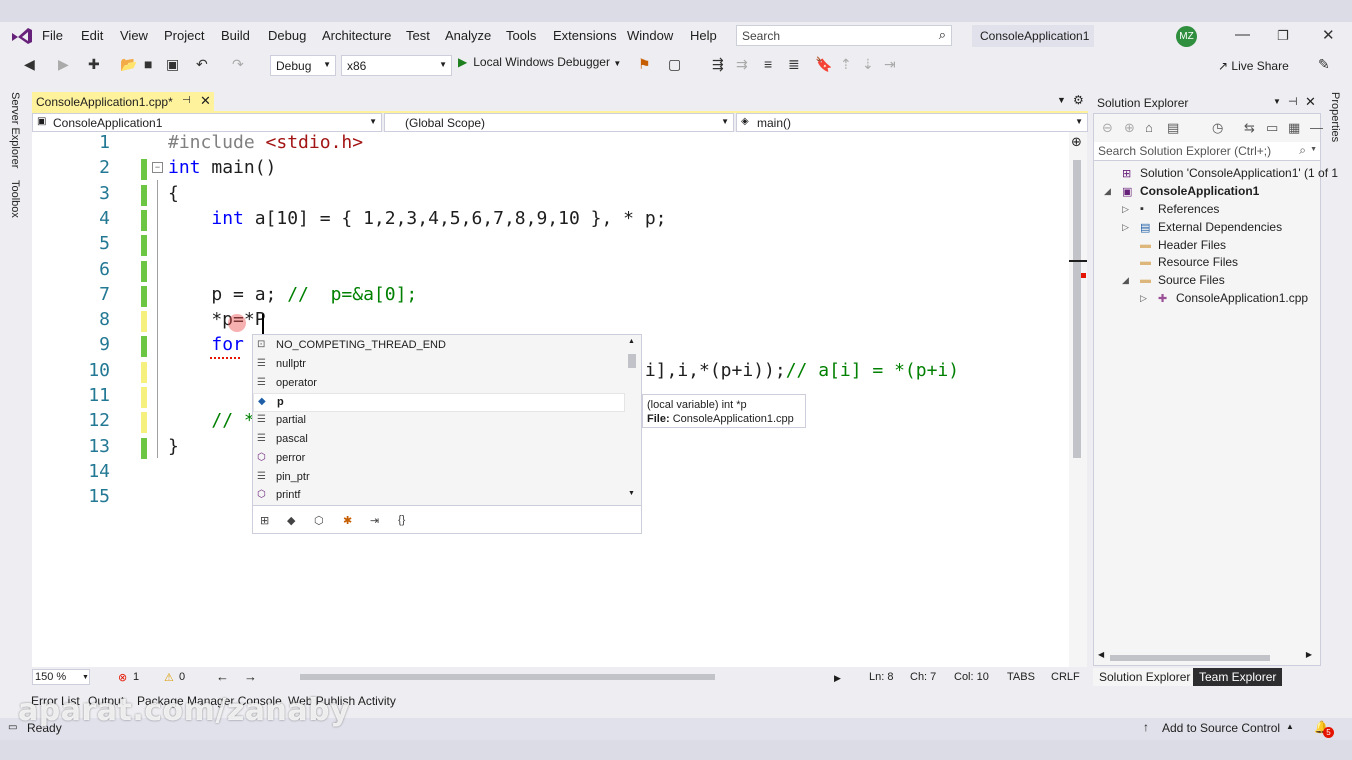 The width and height of the screenshot is (1352, 760). I want to click on menu-extensions: Extensions, so click(585, 35).